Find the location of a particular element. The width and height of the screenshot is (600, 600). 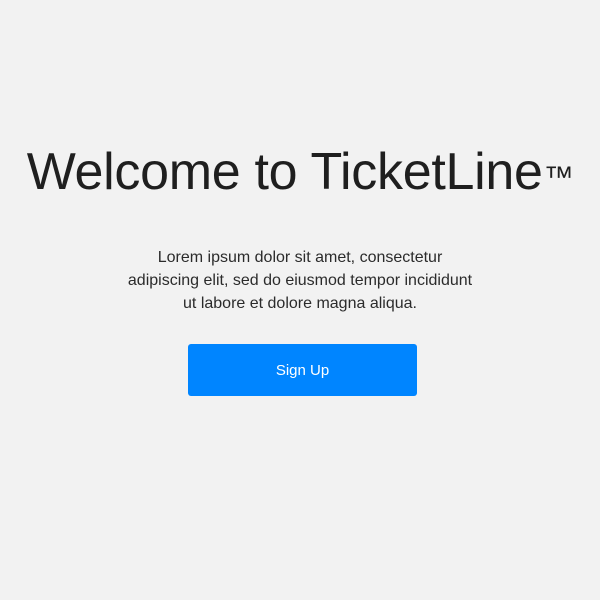

sign-up-button: Sign Up is located at coordinates (302, 370).